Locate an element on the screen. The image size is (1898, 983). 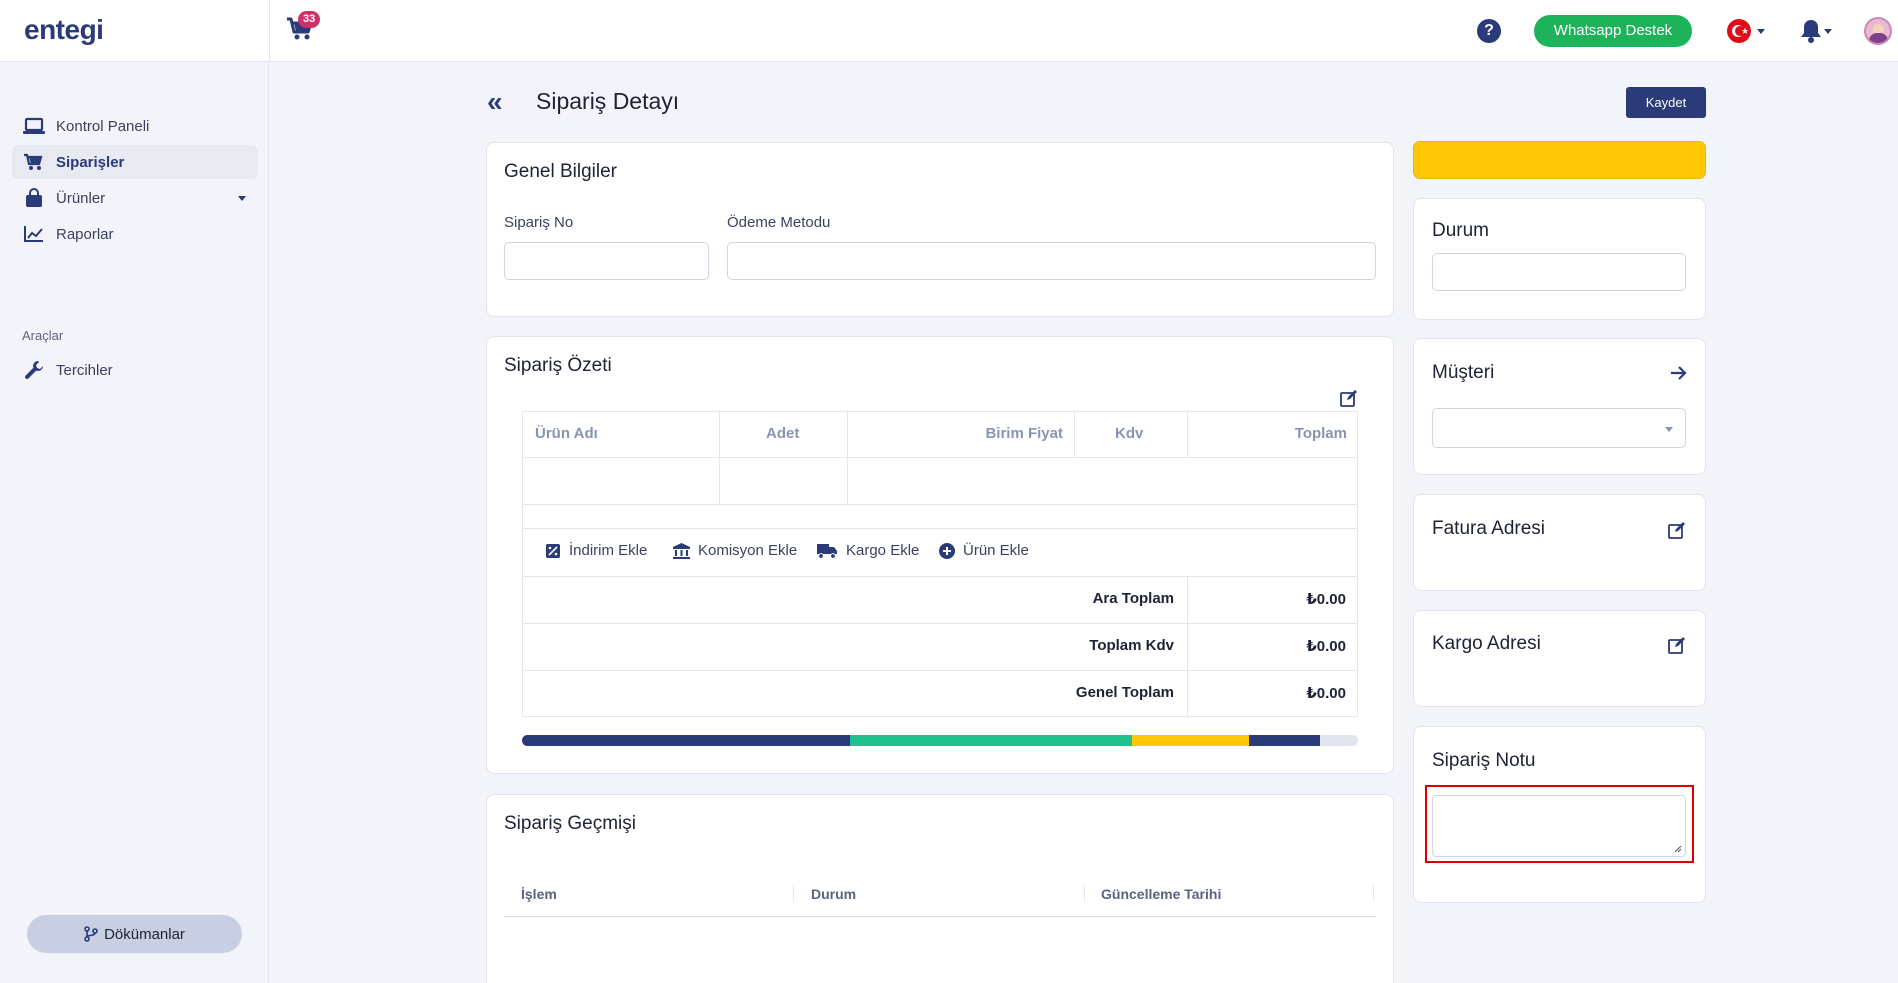
column-header-qty: Adet is located at coordinates (782, 433).